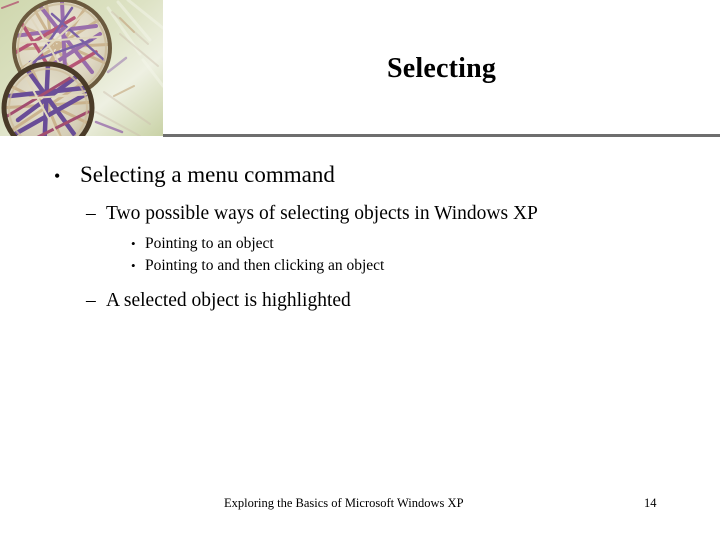 The height and width of the screenshot is (540, 720). I want to click on list-item: – A selected object is highlighted, so click(360, 301).